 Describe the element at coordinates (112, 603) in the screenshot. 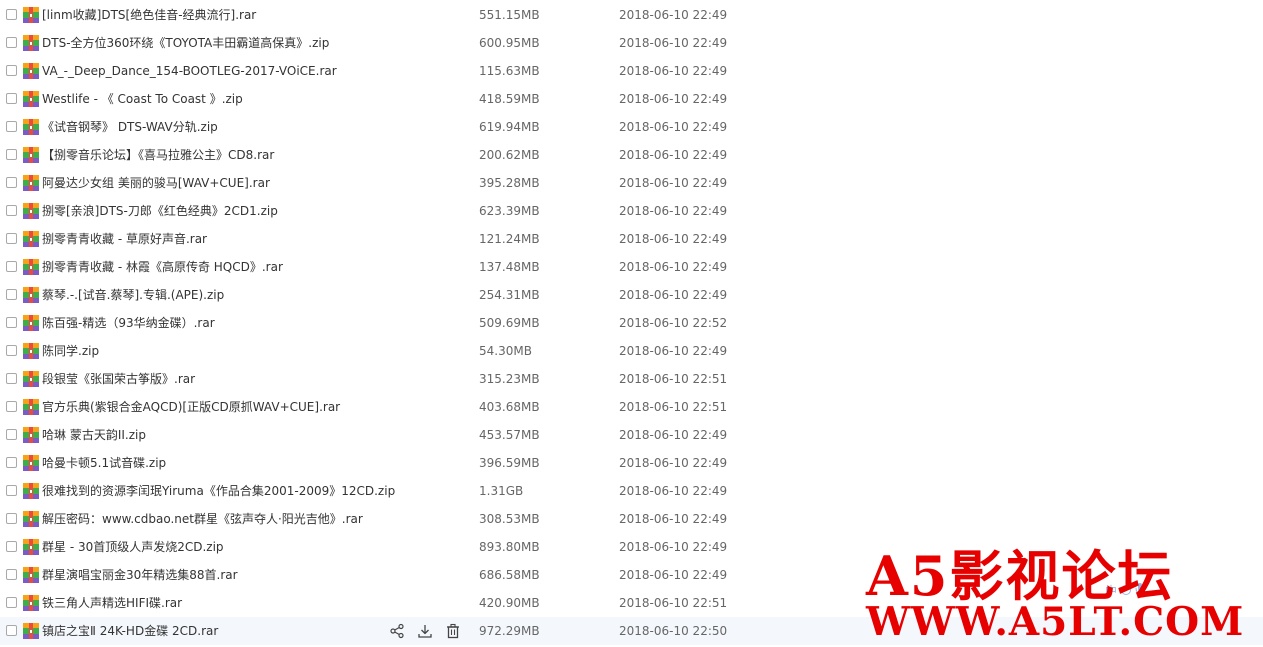

I see `file-name: 铁三角人声精选HIFI碟.rar` at that location.